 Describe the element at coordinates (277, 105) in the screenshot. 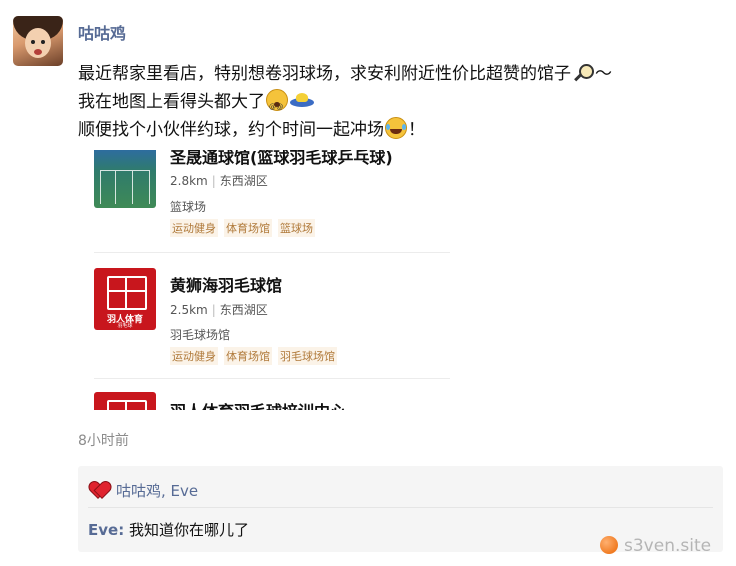

I see `dizzy-face-emoji-icon` at that location.